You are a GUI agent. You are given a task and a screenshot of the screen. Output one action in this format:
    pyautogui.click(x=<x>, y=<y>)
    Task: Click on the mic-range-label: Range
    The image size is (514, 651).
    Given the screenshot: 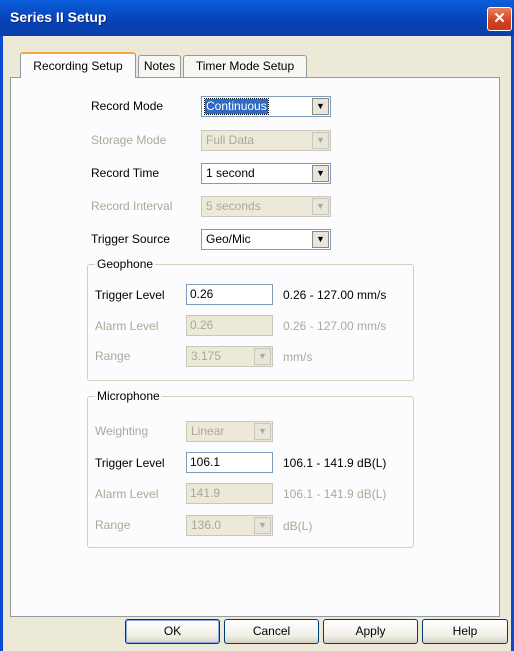 What is the action you would take?
    pyautogui.click(x=113, y=525)
    